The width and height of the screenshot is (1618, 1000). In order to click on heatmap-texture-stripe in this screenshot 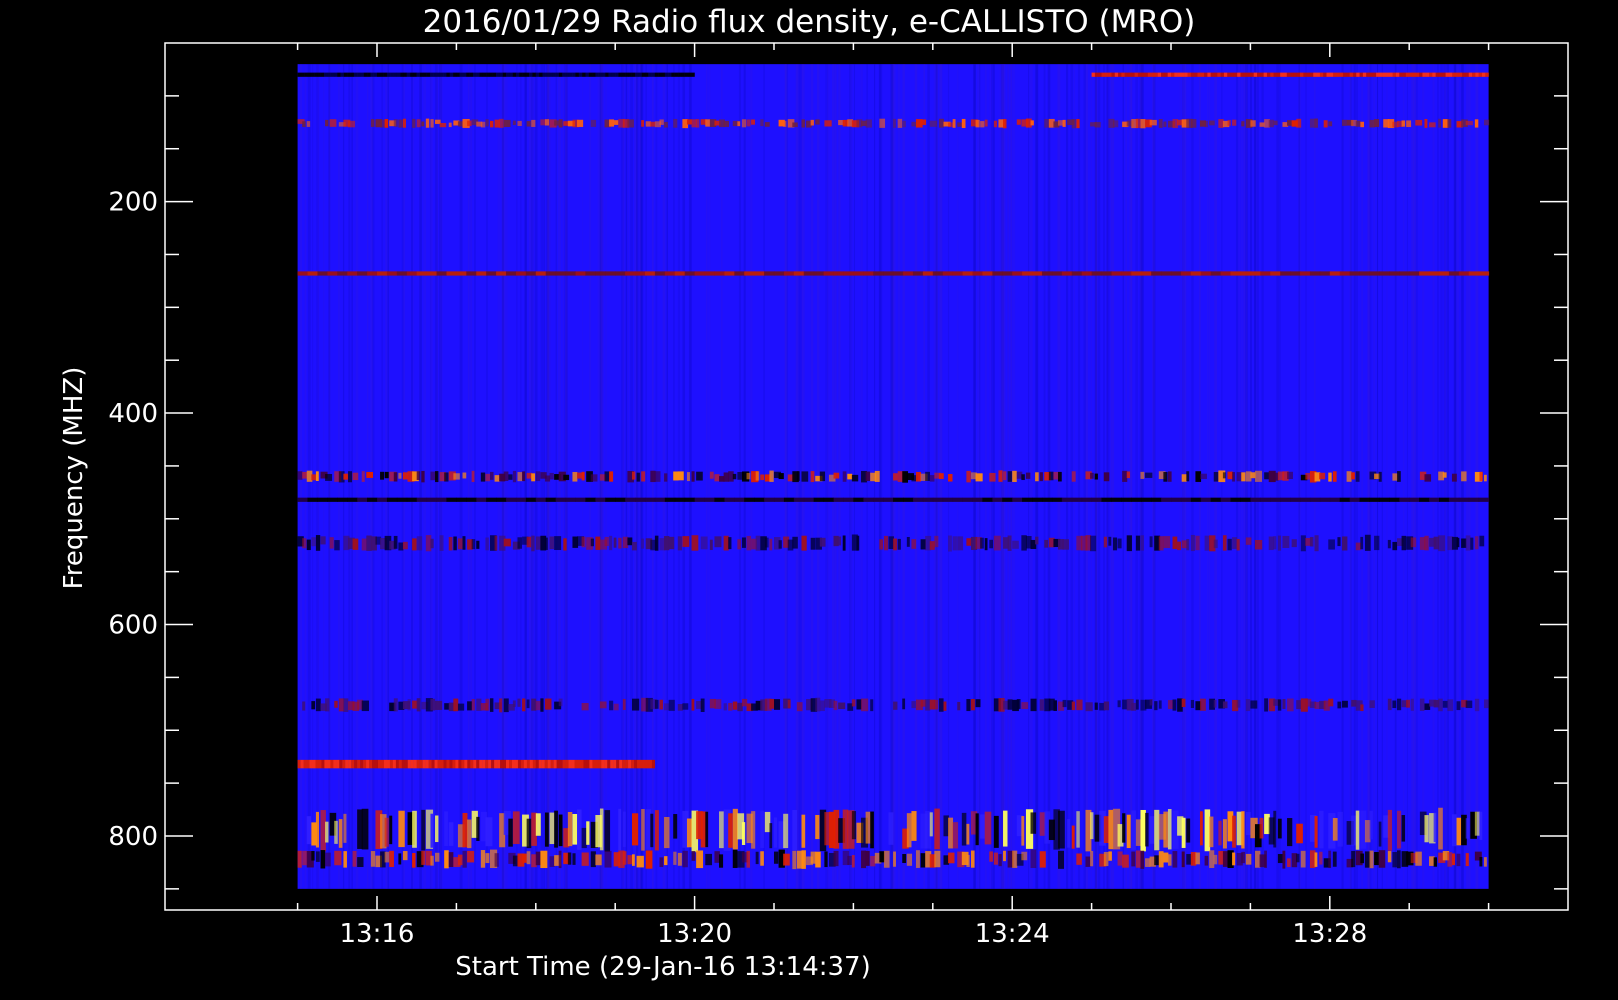, I will do `click(1469, 476)`.